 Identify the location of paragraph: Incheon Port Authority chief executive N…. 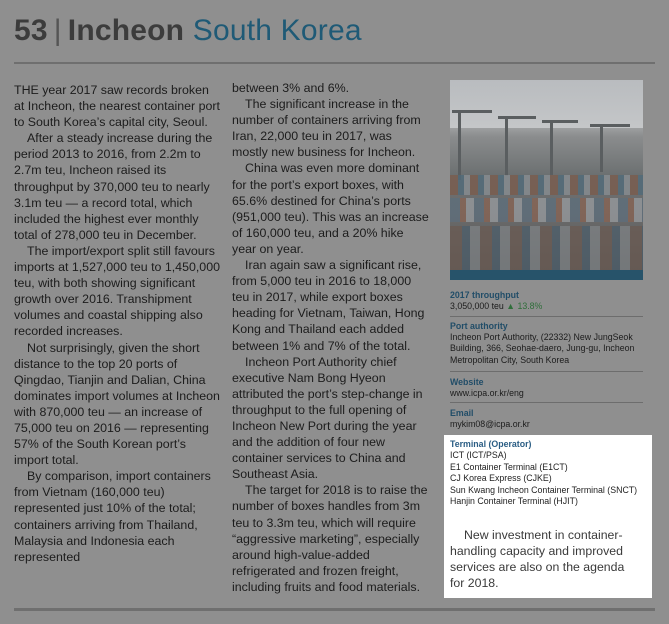
(327, 418).